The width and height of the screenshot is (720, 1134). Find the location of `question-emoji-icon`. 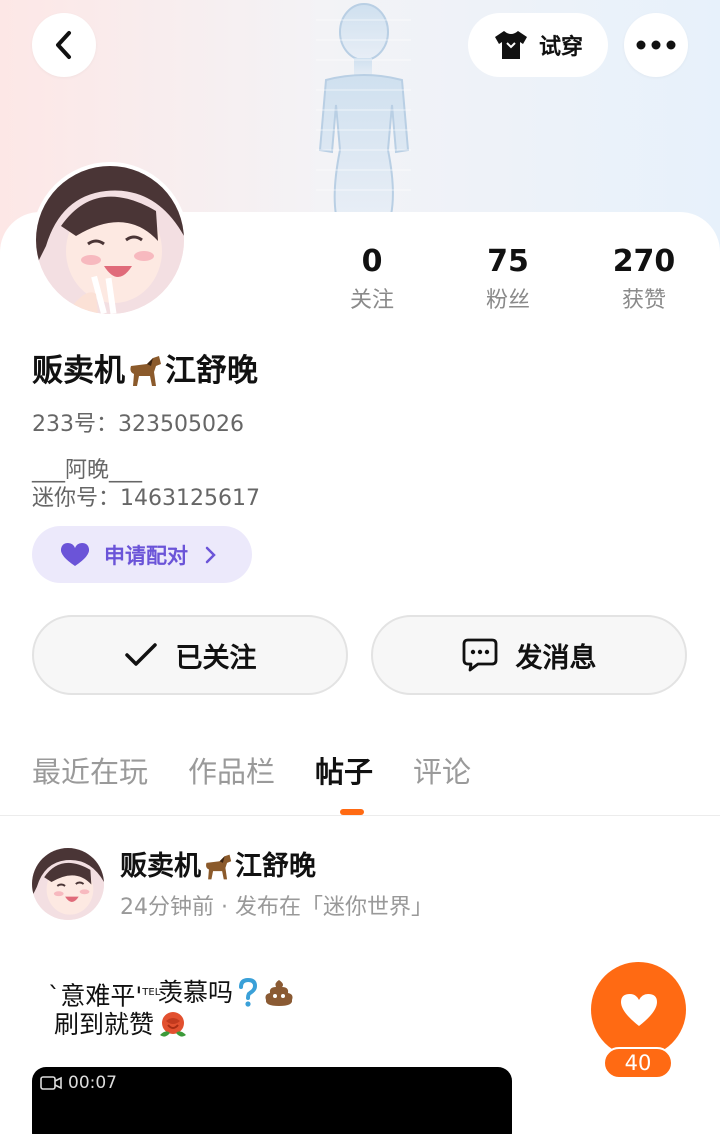

question-emoji-icon is located at coordinates (248, 992).